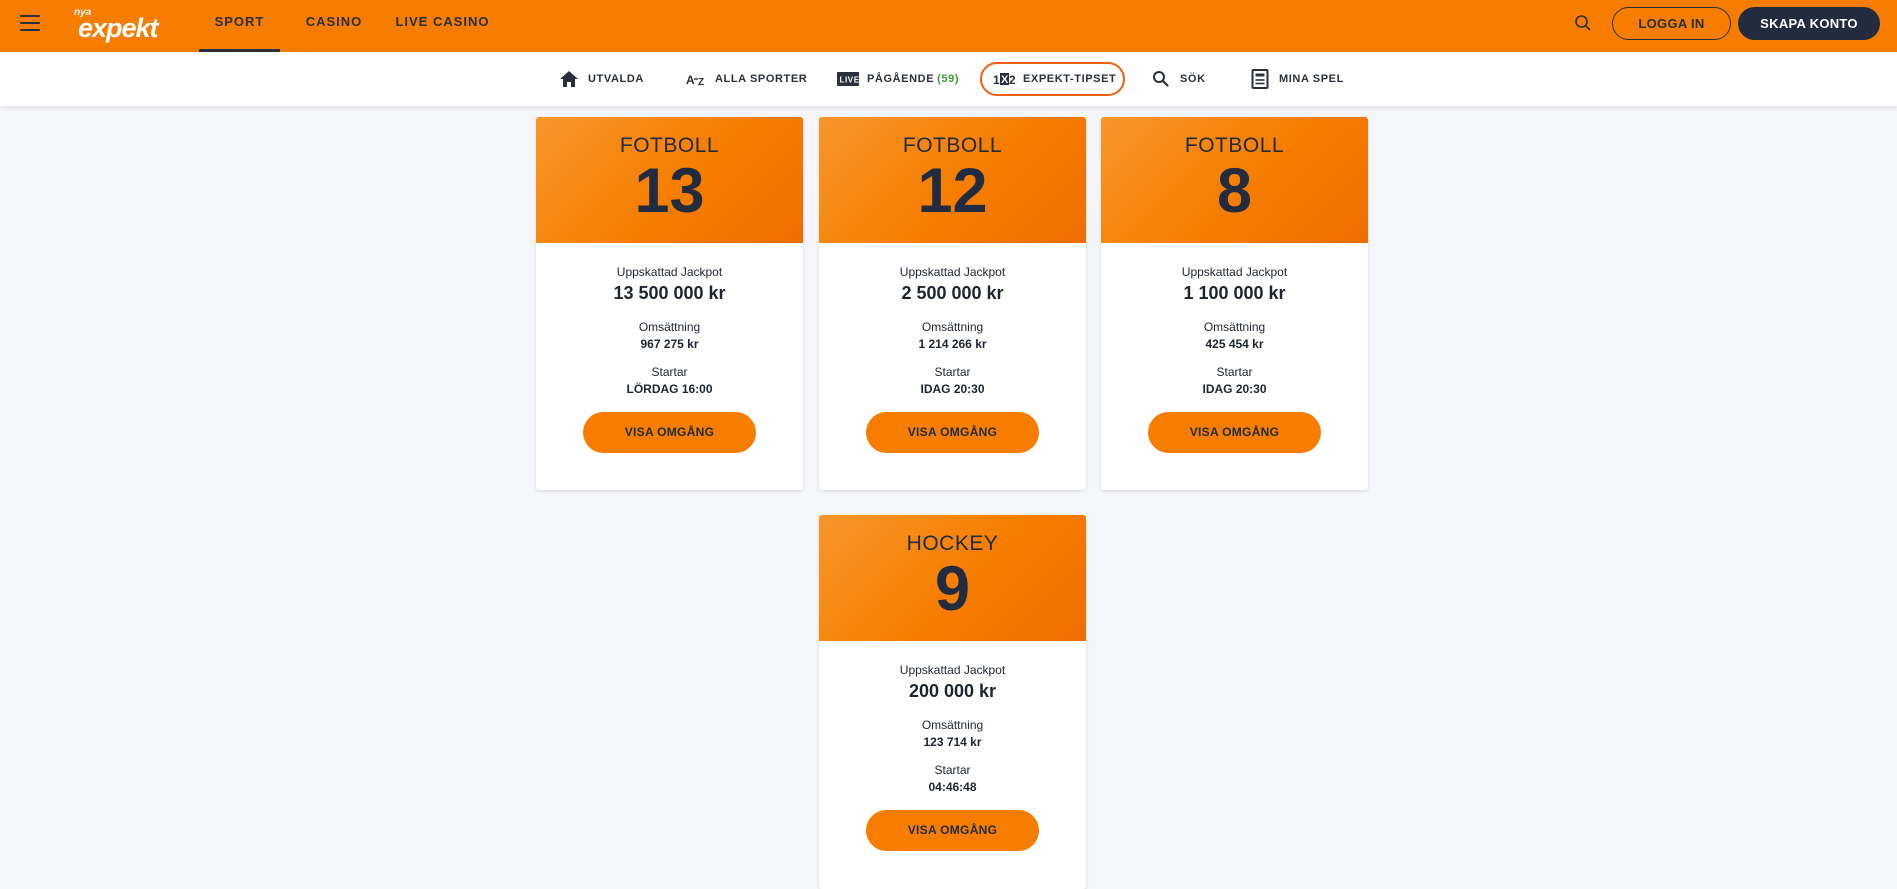  I want to click on subnav-expekt-tipset: 1X2 EXPEKT-TIPSET, so click(1052, 79).